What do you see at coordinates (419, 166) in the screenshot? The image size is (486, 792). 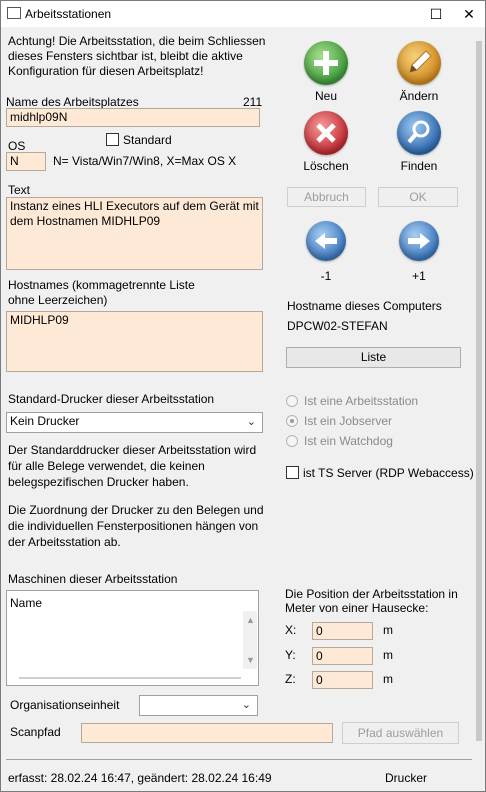 I see `find-caption: Finden` at bounding box center [419, 166].